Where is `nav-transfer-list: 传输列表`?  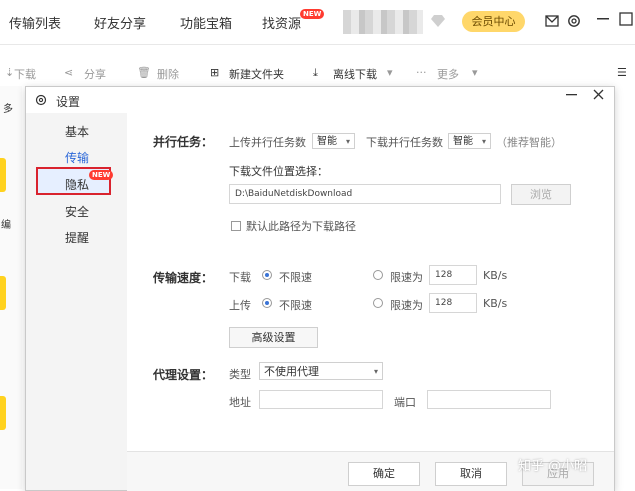 nav-transfer-list: 传输列表 is located at coordinates (35, 22).